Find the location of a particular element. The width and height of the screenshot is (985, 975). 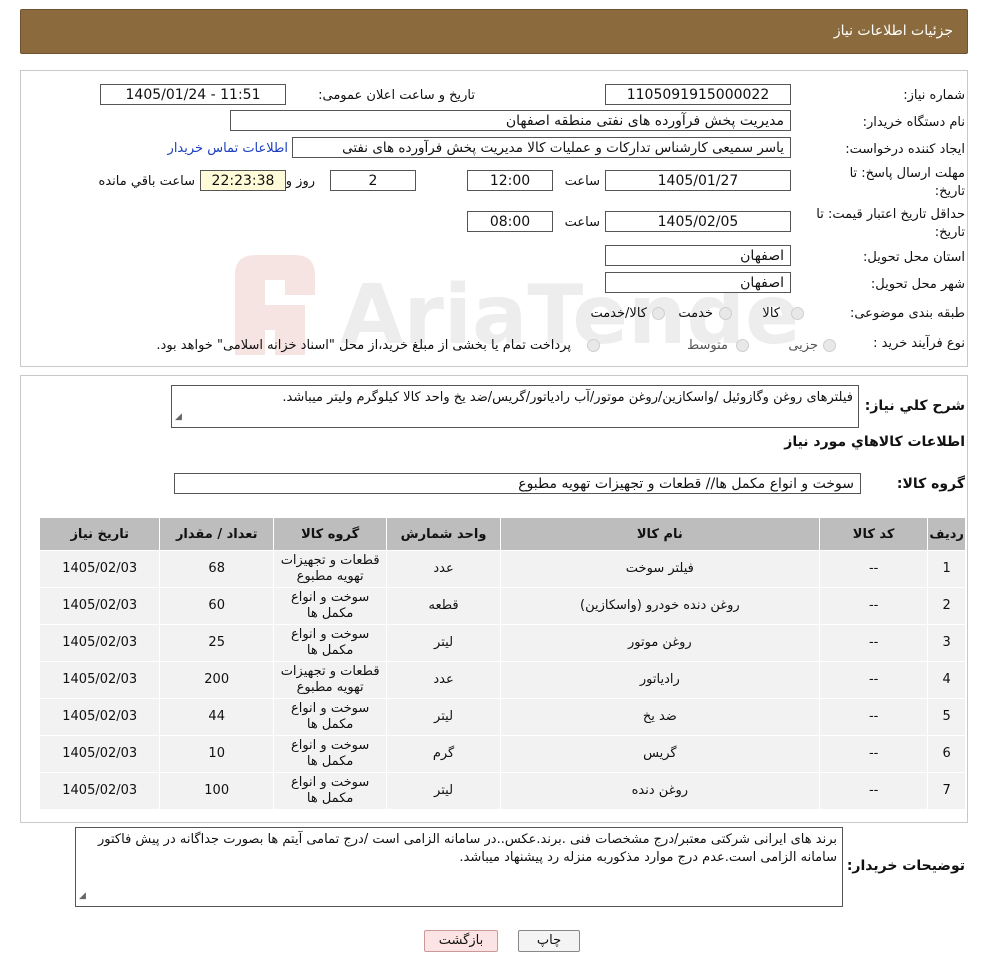

validity-date-field: 1405/02/05 is located at coordinates (698, 221).